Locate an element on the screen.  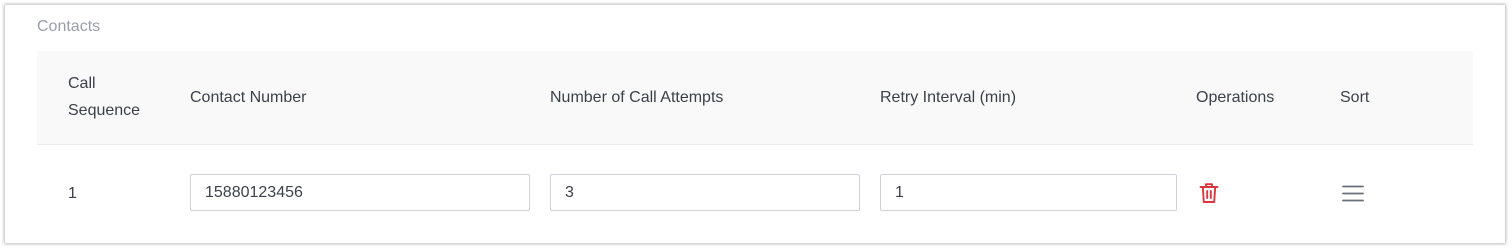
header-call-sequence-line2: Sequence is located at coordinates (104, 110).